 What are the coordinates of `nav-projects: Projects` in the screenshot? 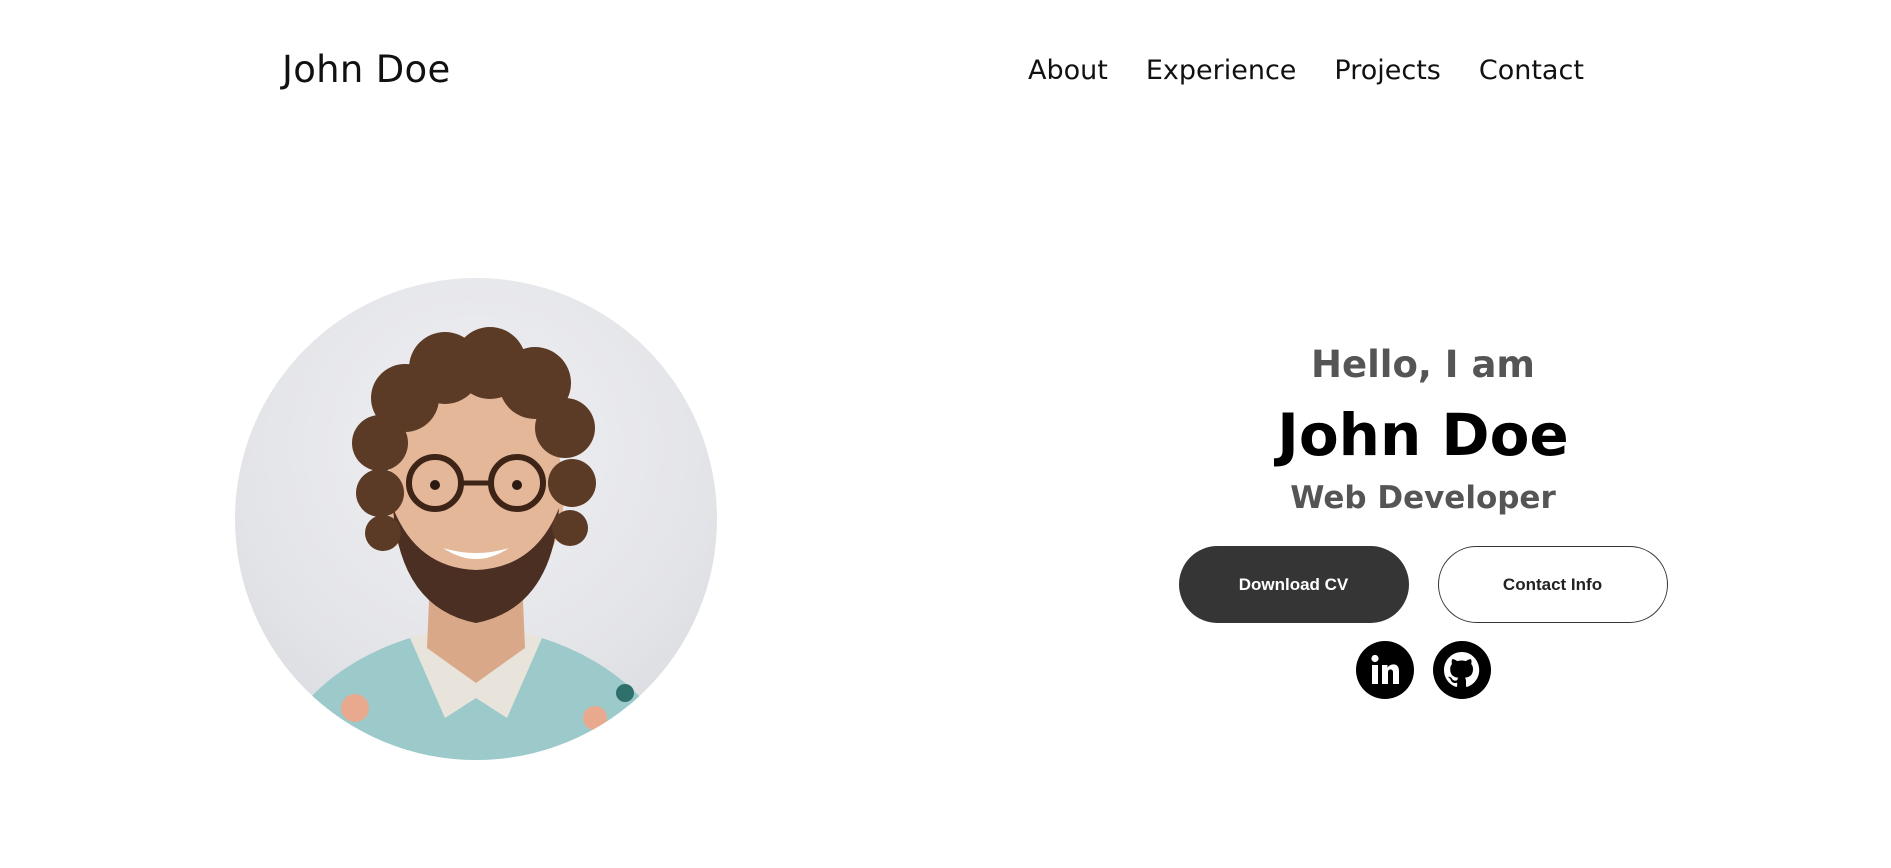 It's located at (1387, 70).